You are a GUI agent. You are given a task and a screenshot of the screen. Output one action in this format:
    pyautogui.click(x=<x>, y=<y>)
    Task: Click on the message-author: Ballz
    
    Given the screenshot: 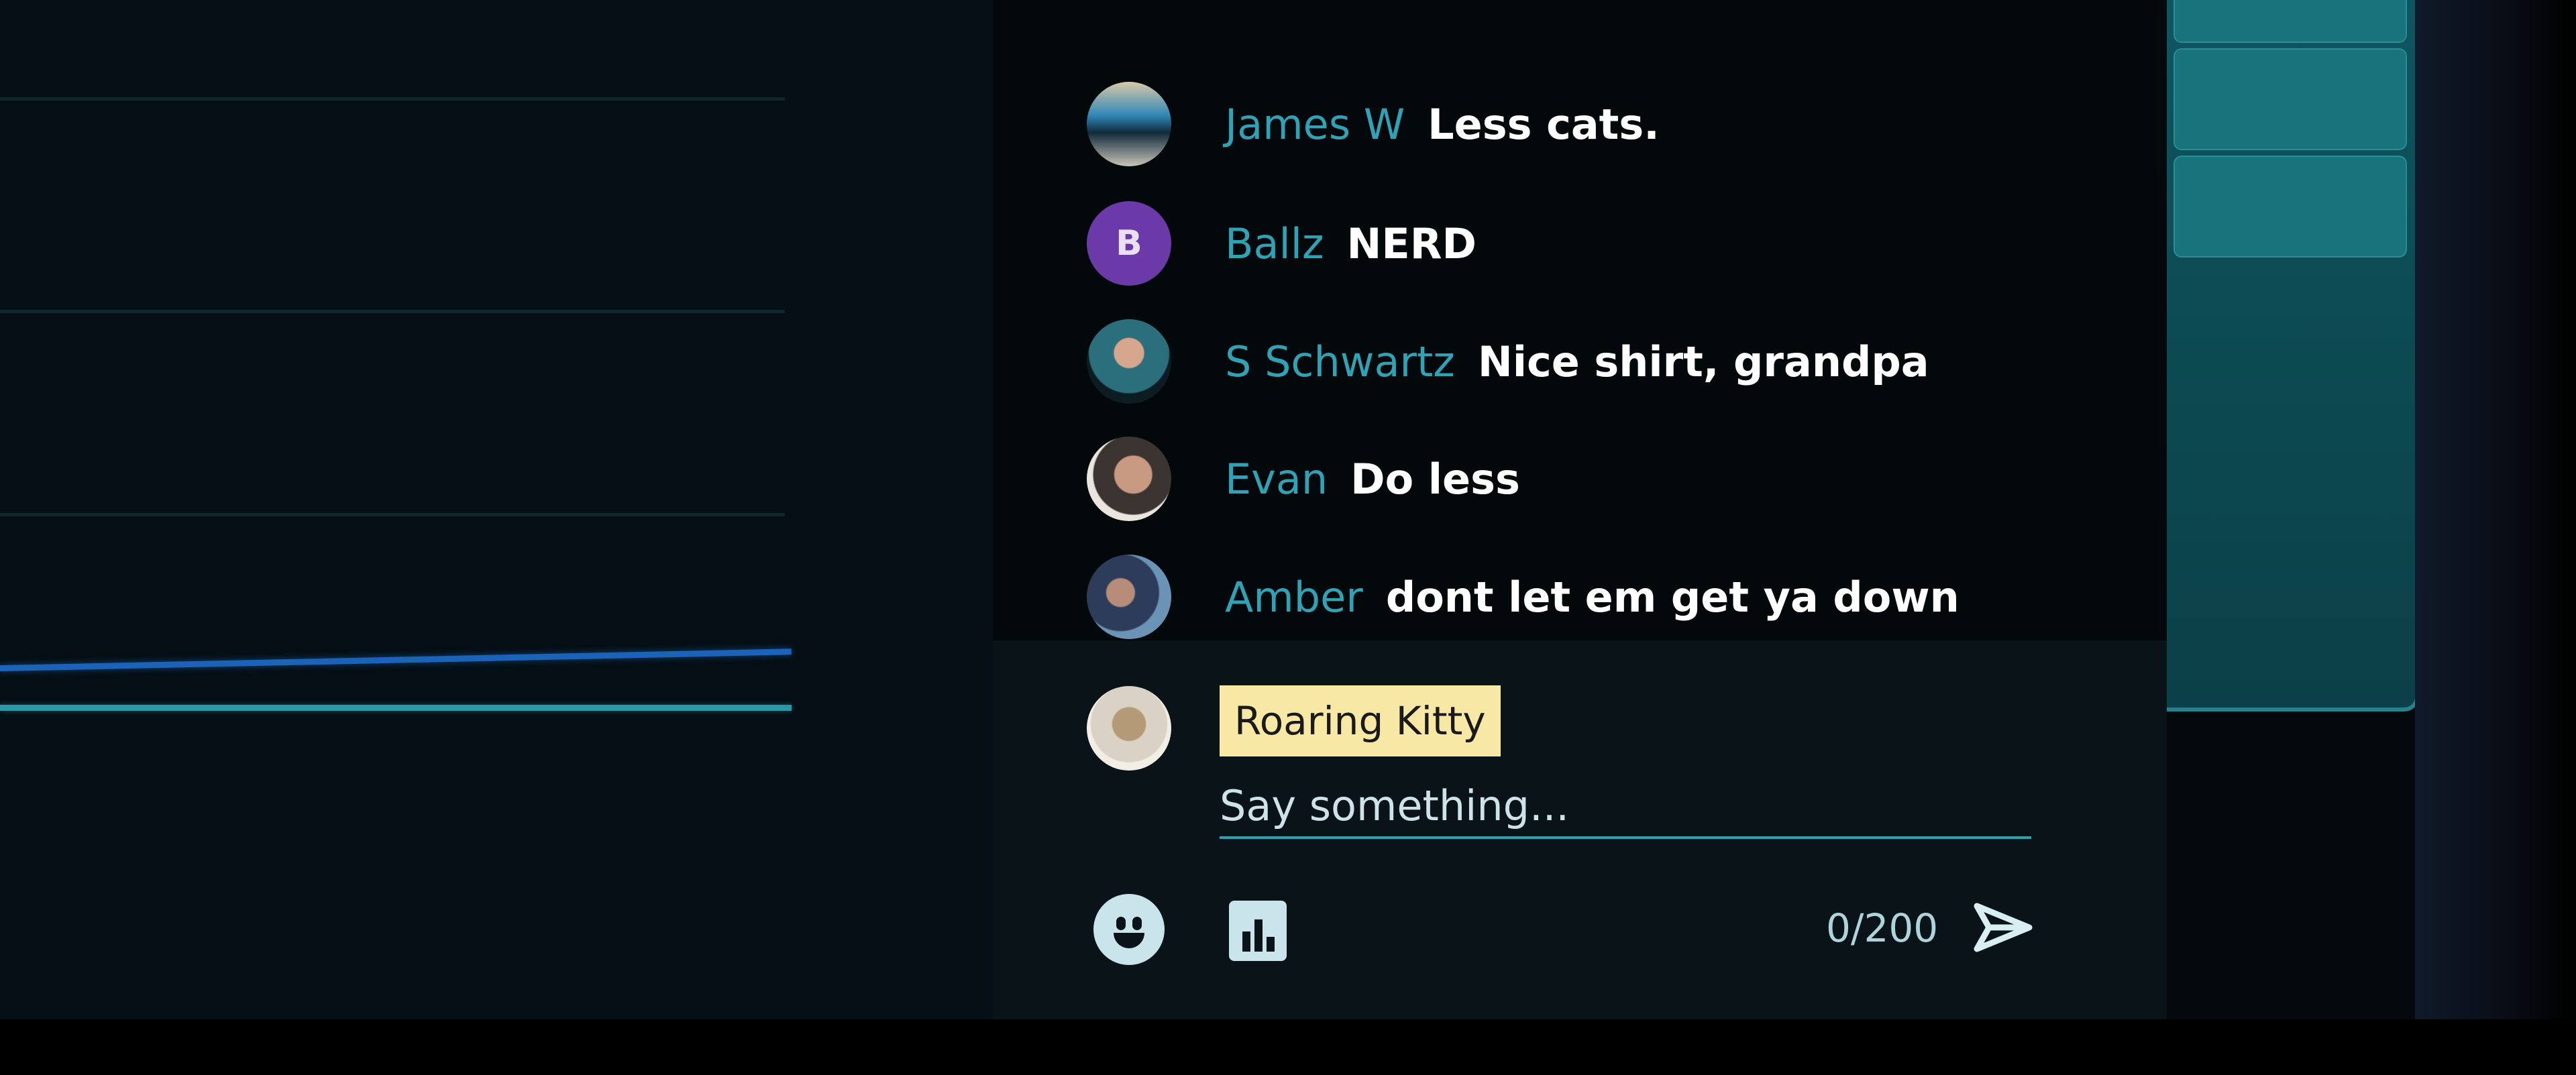 What is the action you would take?
    pyautogui.click(x=1274, y=243)
    